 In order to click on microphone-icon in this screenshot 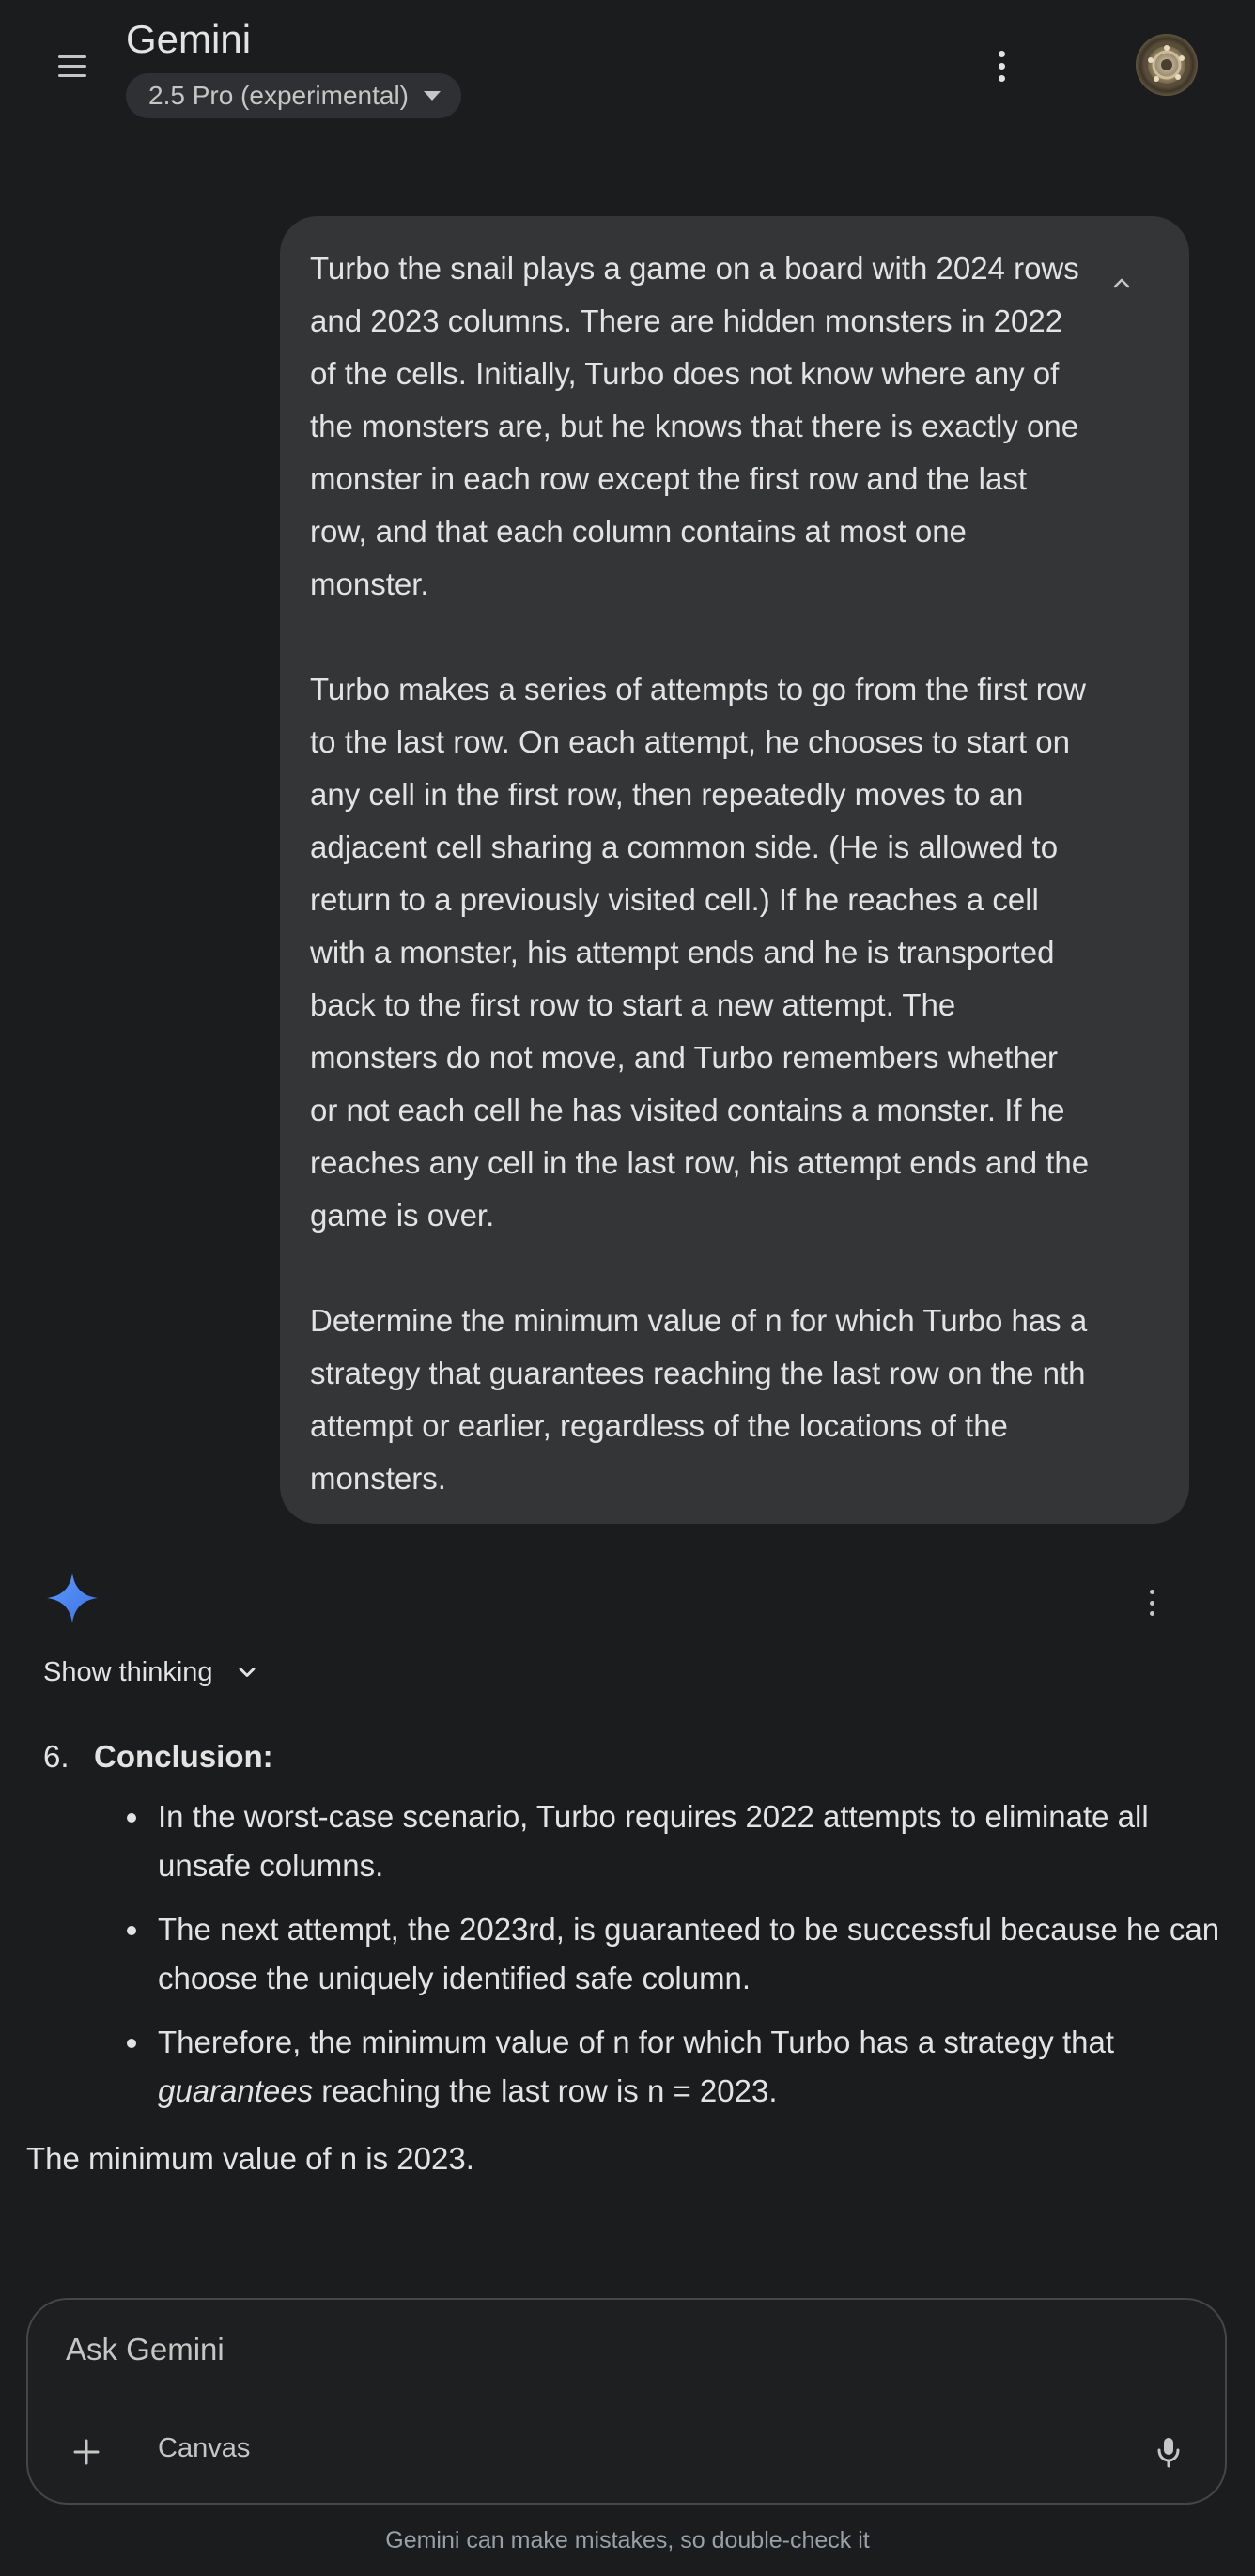, I will do `click(1168, 2453)`.